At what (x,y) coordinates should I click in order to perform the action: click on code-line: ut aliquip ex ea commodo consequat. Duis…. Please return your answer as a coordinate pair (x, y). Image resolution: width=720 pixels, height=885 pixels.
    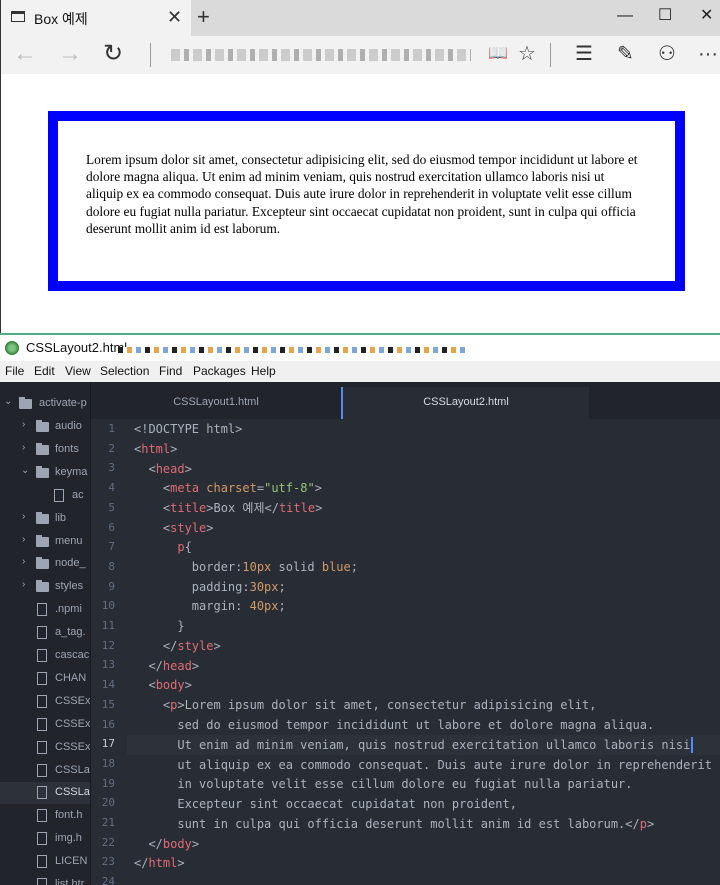
    Looking at the image, I should click on (423, 765).